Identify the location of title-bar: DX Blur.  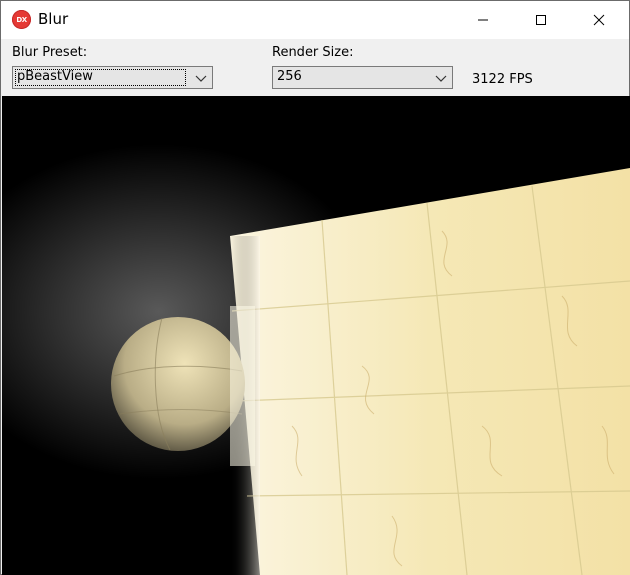
(315, 20).